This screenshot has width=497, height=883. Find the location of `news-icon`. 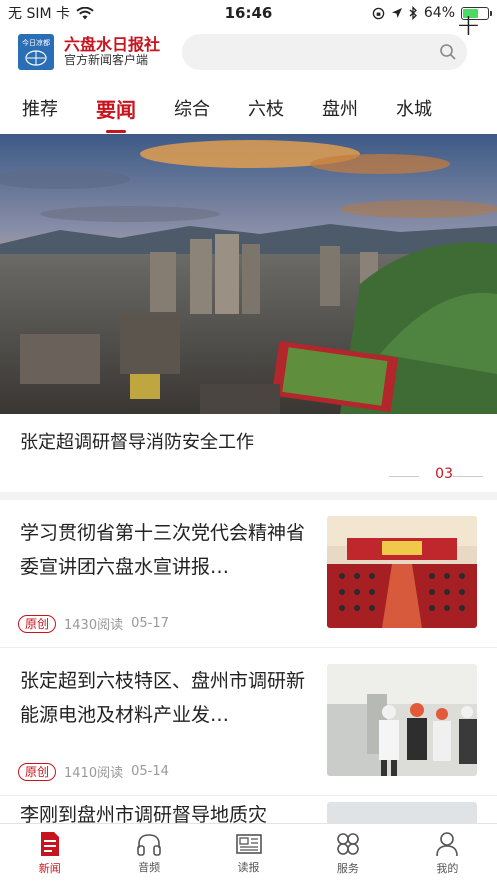

news-icon is located at coordinates (49, 844).